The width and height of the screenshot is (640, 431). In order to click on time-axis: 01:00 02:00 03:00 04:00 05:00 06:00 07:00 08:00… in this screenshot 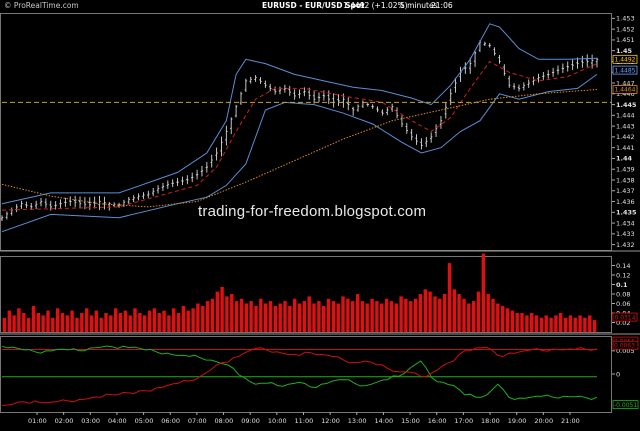, I will do `click(304, 418)`.